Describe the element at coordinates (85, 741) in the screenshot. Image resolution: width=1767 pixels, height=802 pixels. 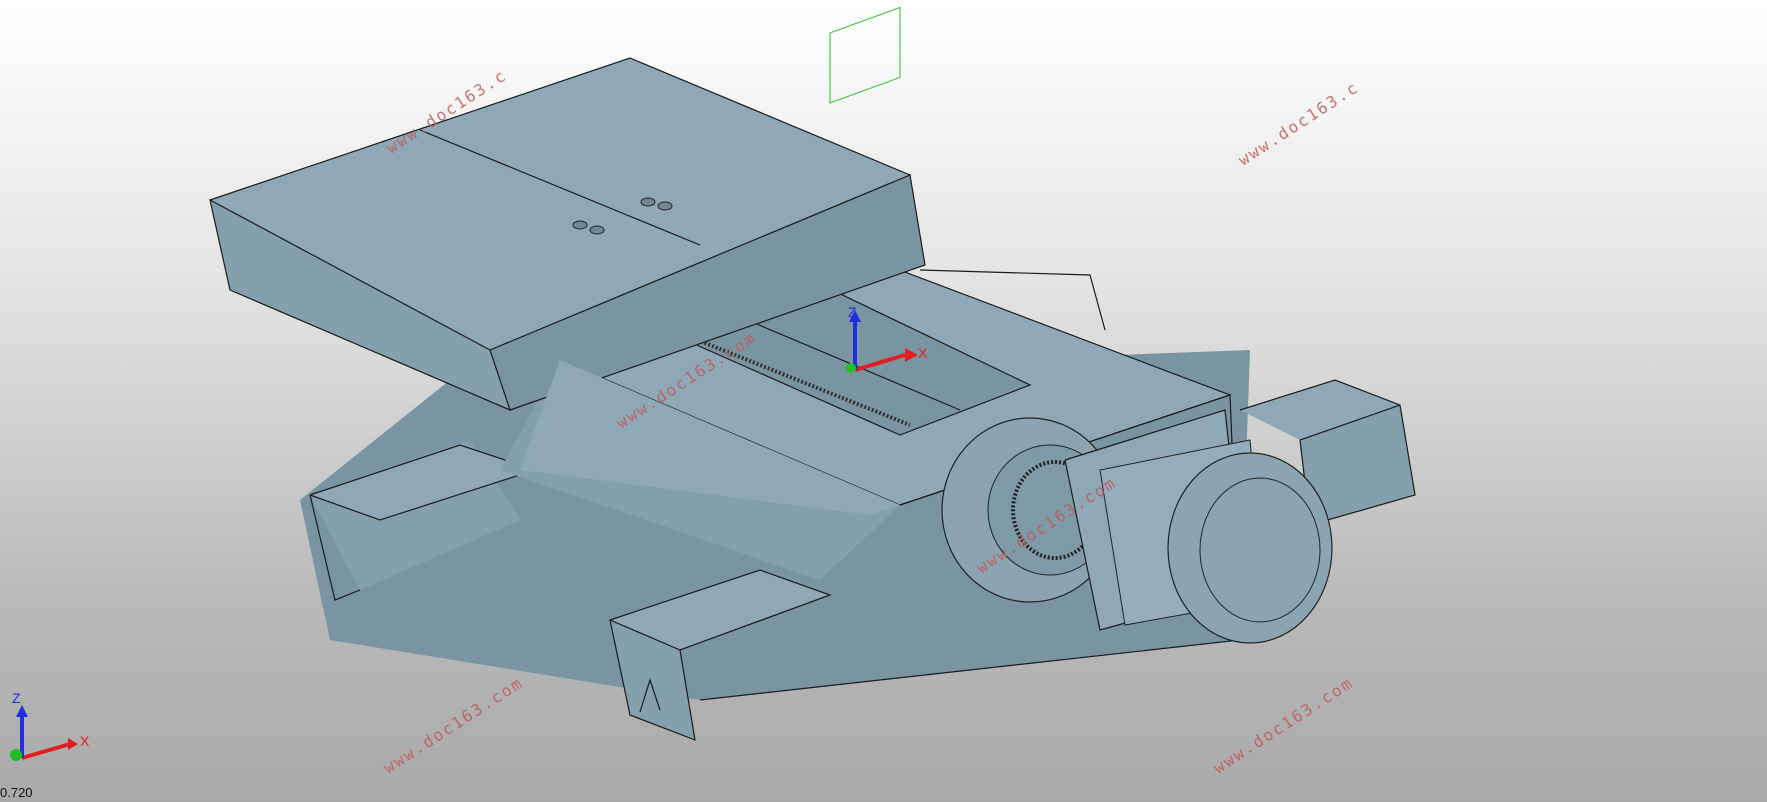
I see `corner-x-label: X` at that location.